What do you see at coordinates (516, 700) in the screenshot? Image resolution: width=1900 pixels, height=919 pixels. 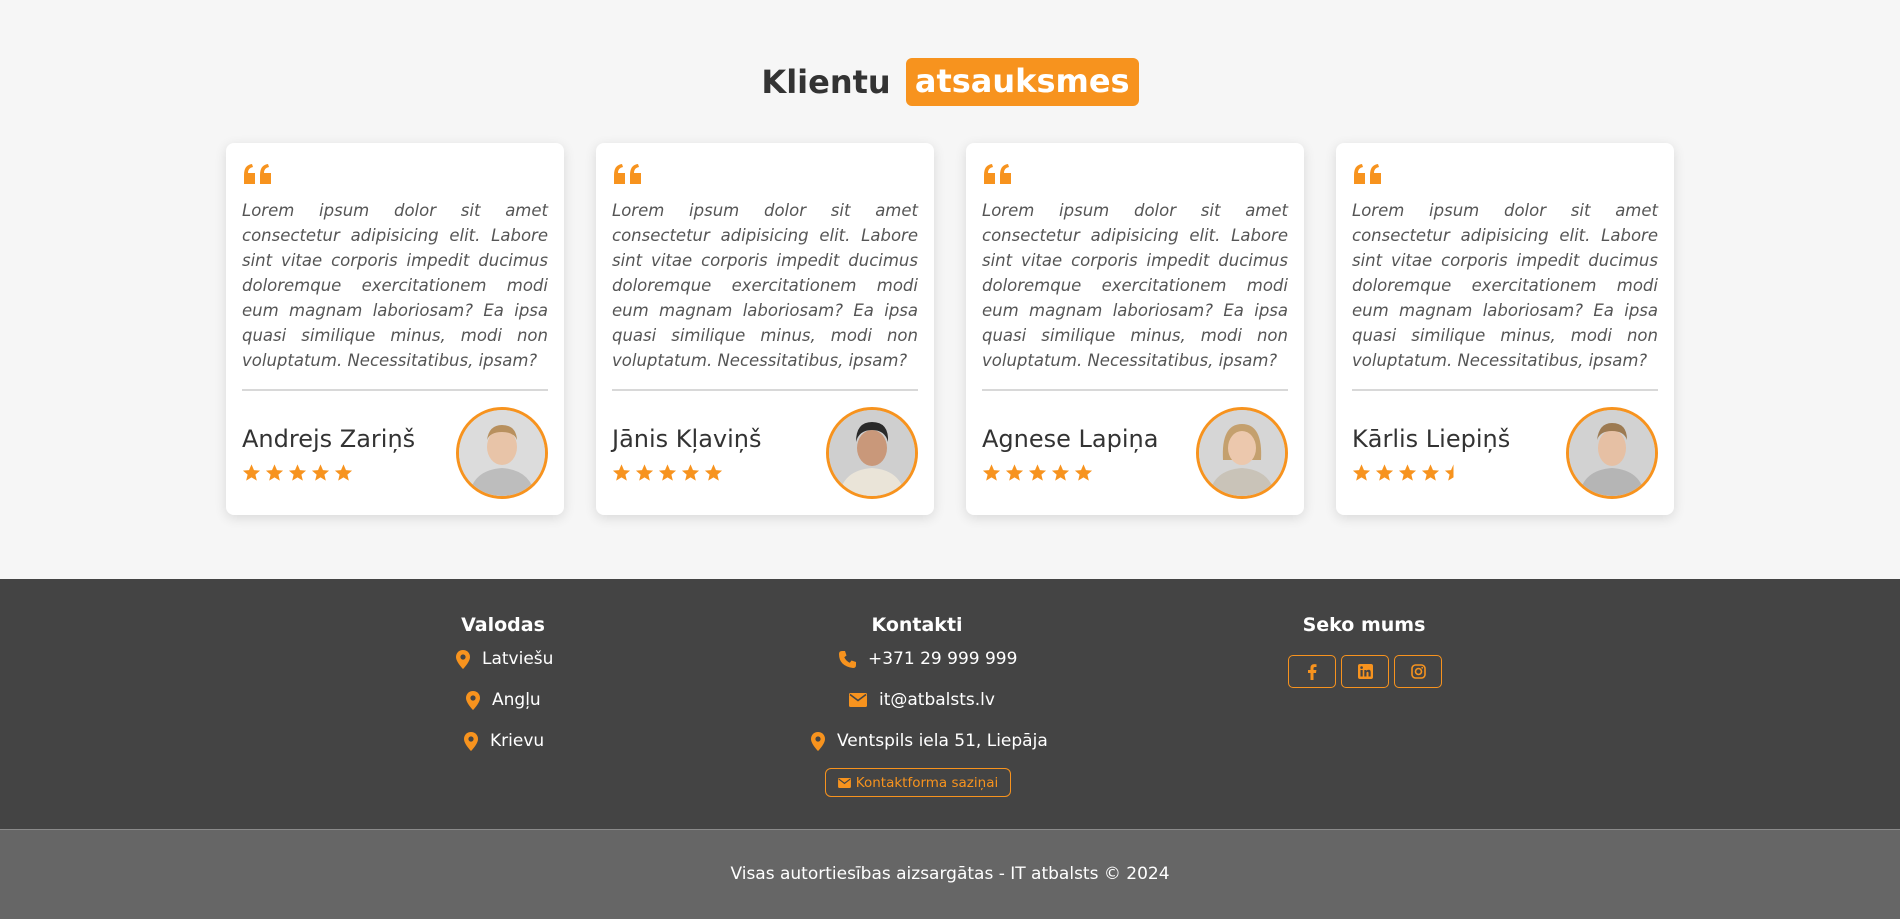 I see `language-label: Angļu` at bounding box center [516, 700].